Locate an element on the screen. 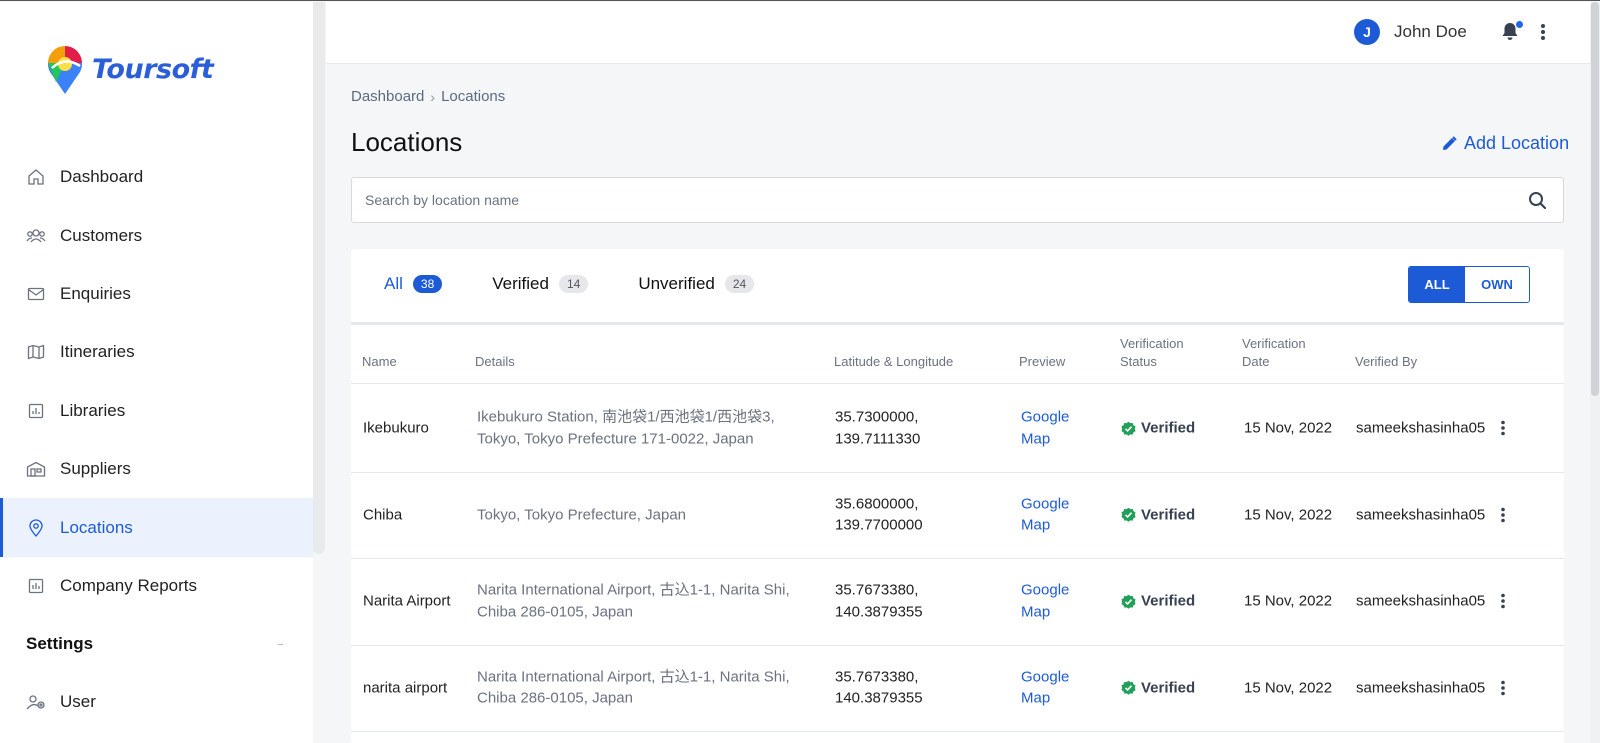  toggle-all-button: ALL is located at coordinates (1437, 284).